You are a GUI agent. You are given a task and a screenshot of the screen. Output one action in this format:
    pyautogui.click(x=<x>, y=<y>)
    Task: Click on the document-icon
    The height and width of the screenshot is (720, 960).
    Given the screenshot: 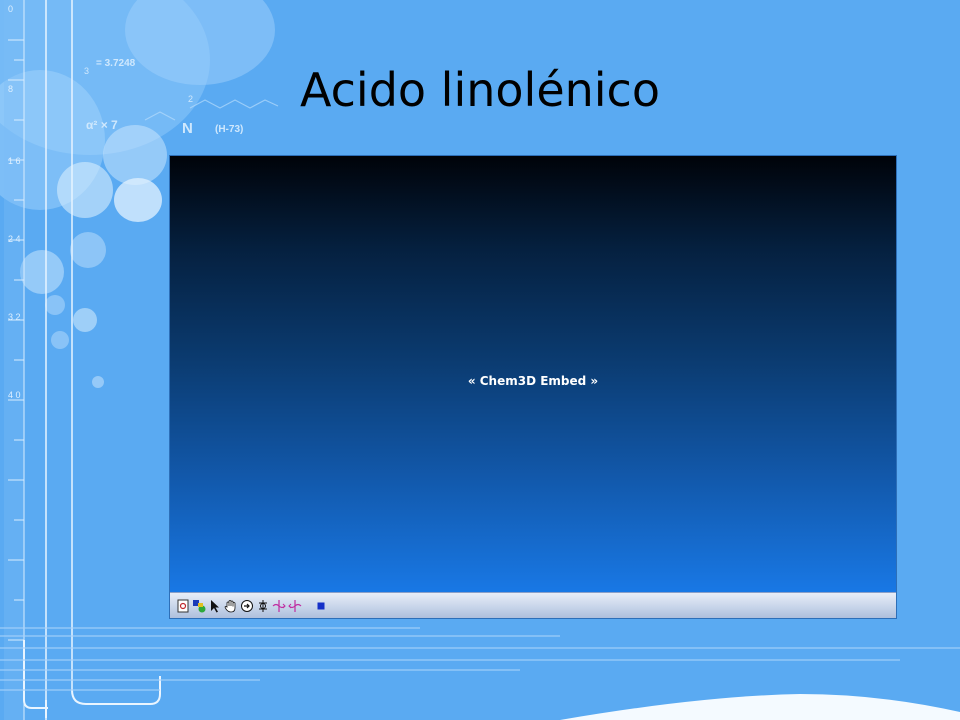 What is the action you would take?
    pyautogui.click(x=183, y=606)
    